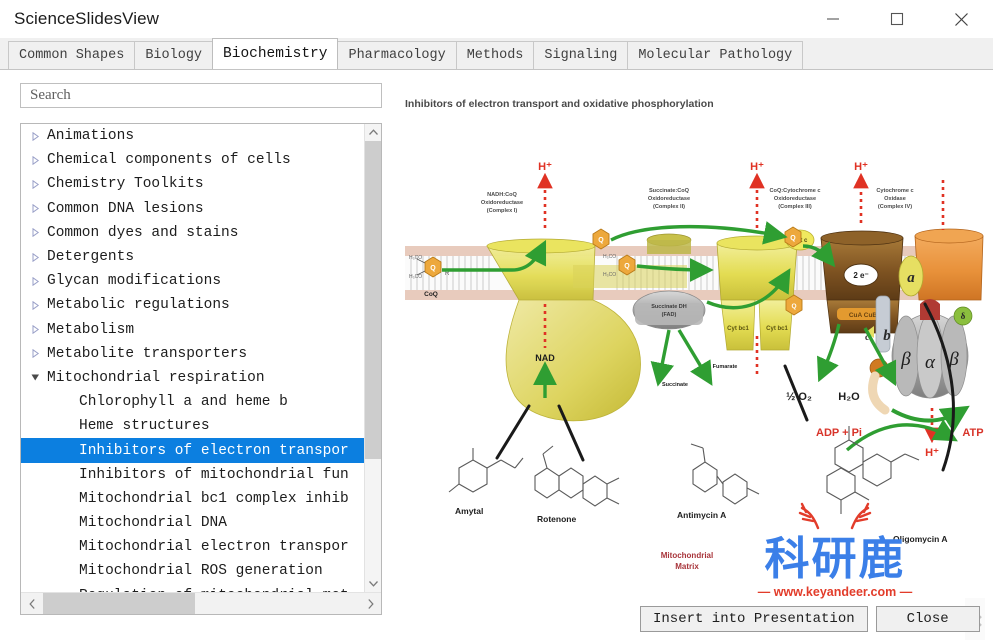  I want to click on tree-item: Regulation of mitochondrial met, so click(192, 588).